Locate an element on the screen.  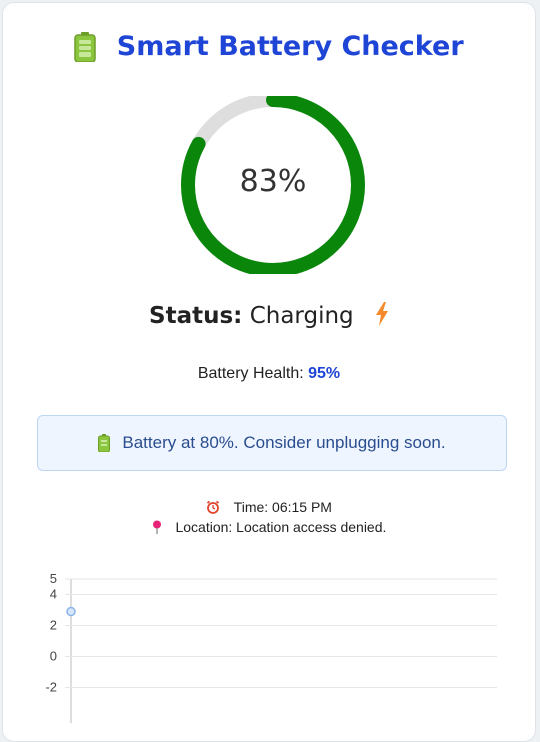
status-value: Charging is located at coordinates (301, 316).